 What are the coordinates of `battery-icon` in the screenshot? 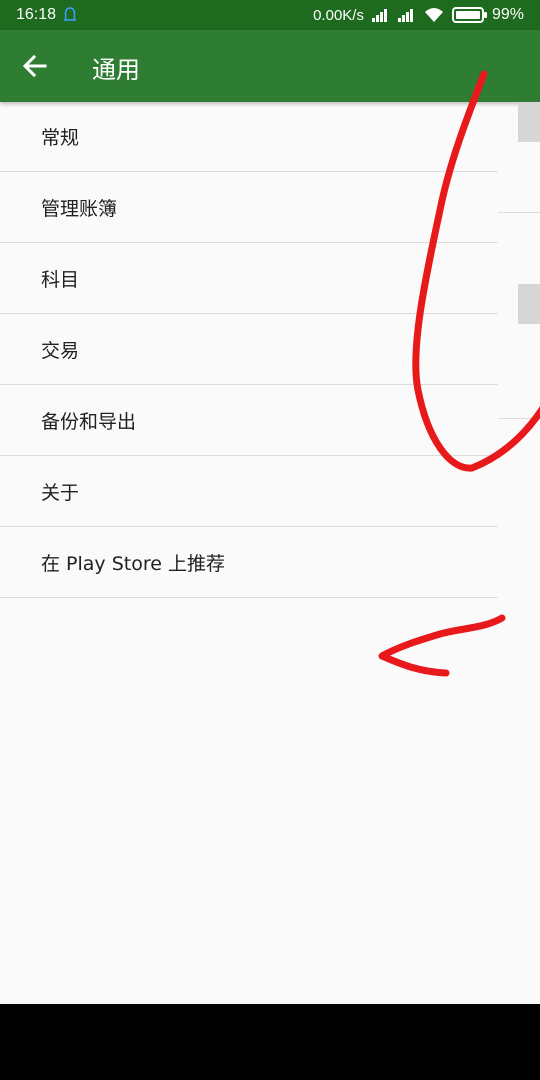 It's located at (469, 15).